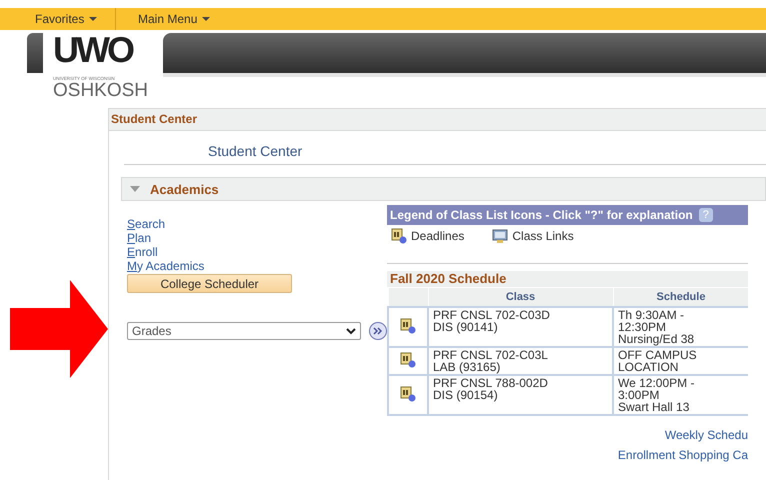  I want to click on dropdown: Grades, so click(244, 331).